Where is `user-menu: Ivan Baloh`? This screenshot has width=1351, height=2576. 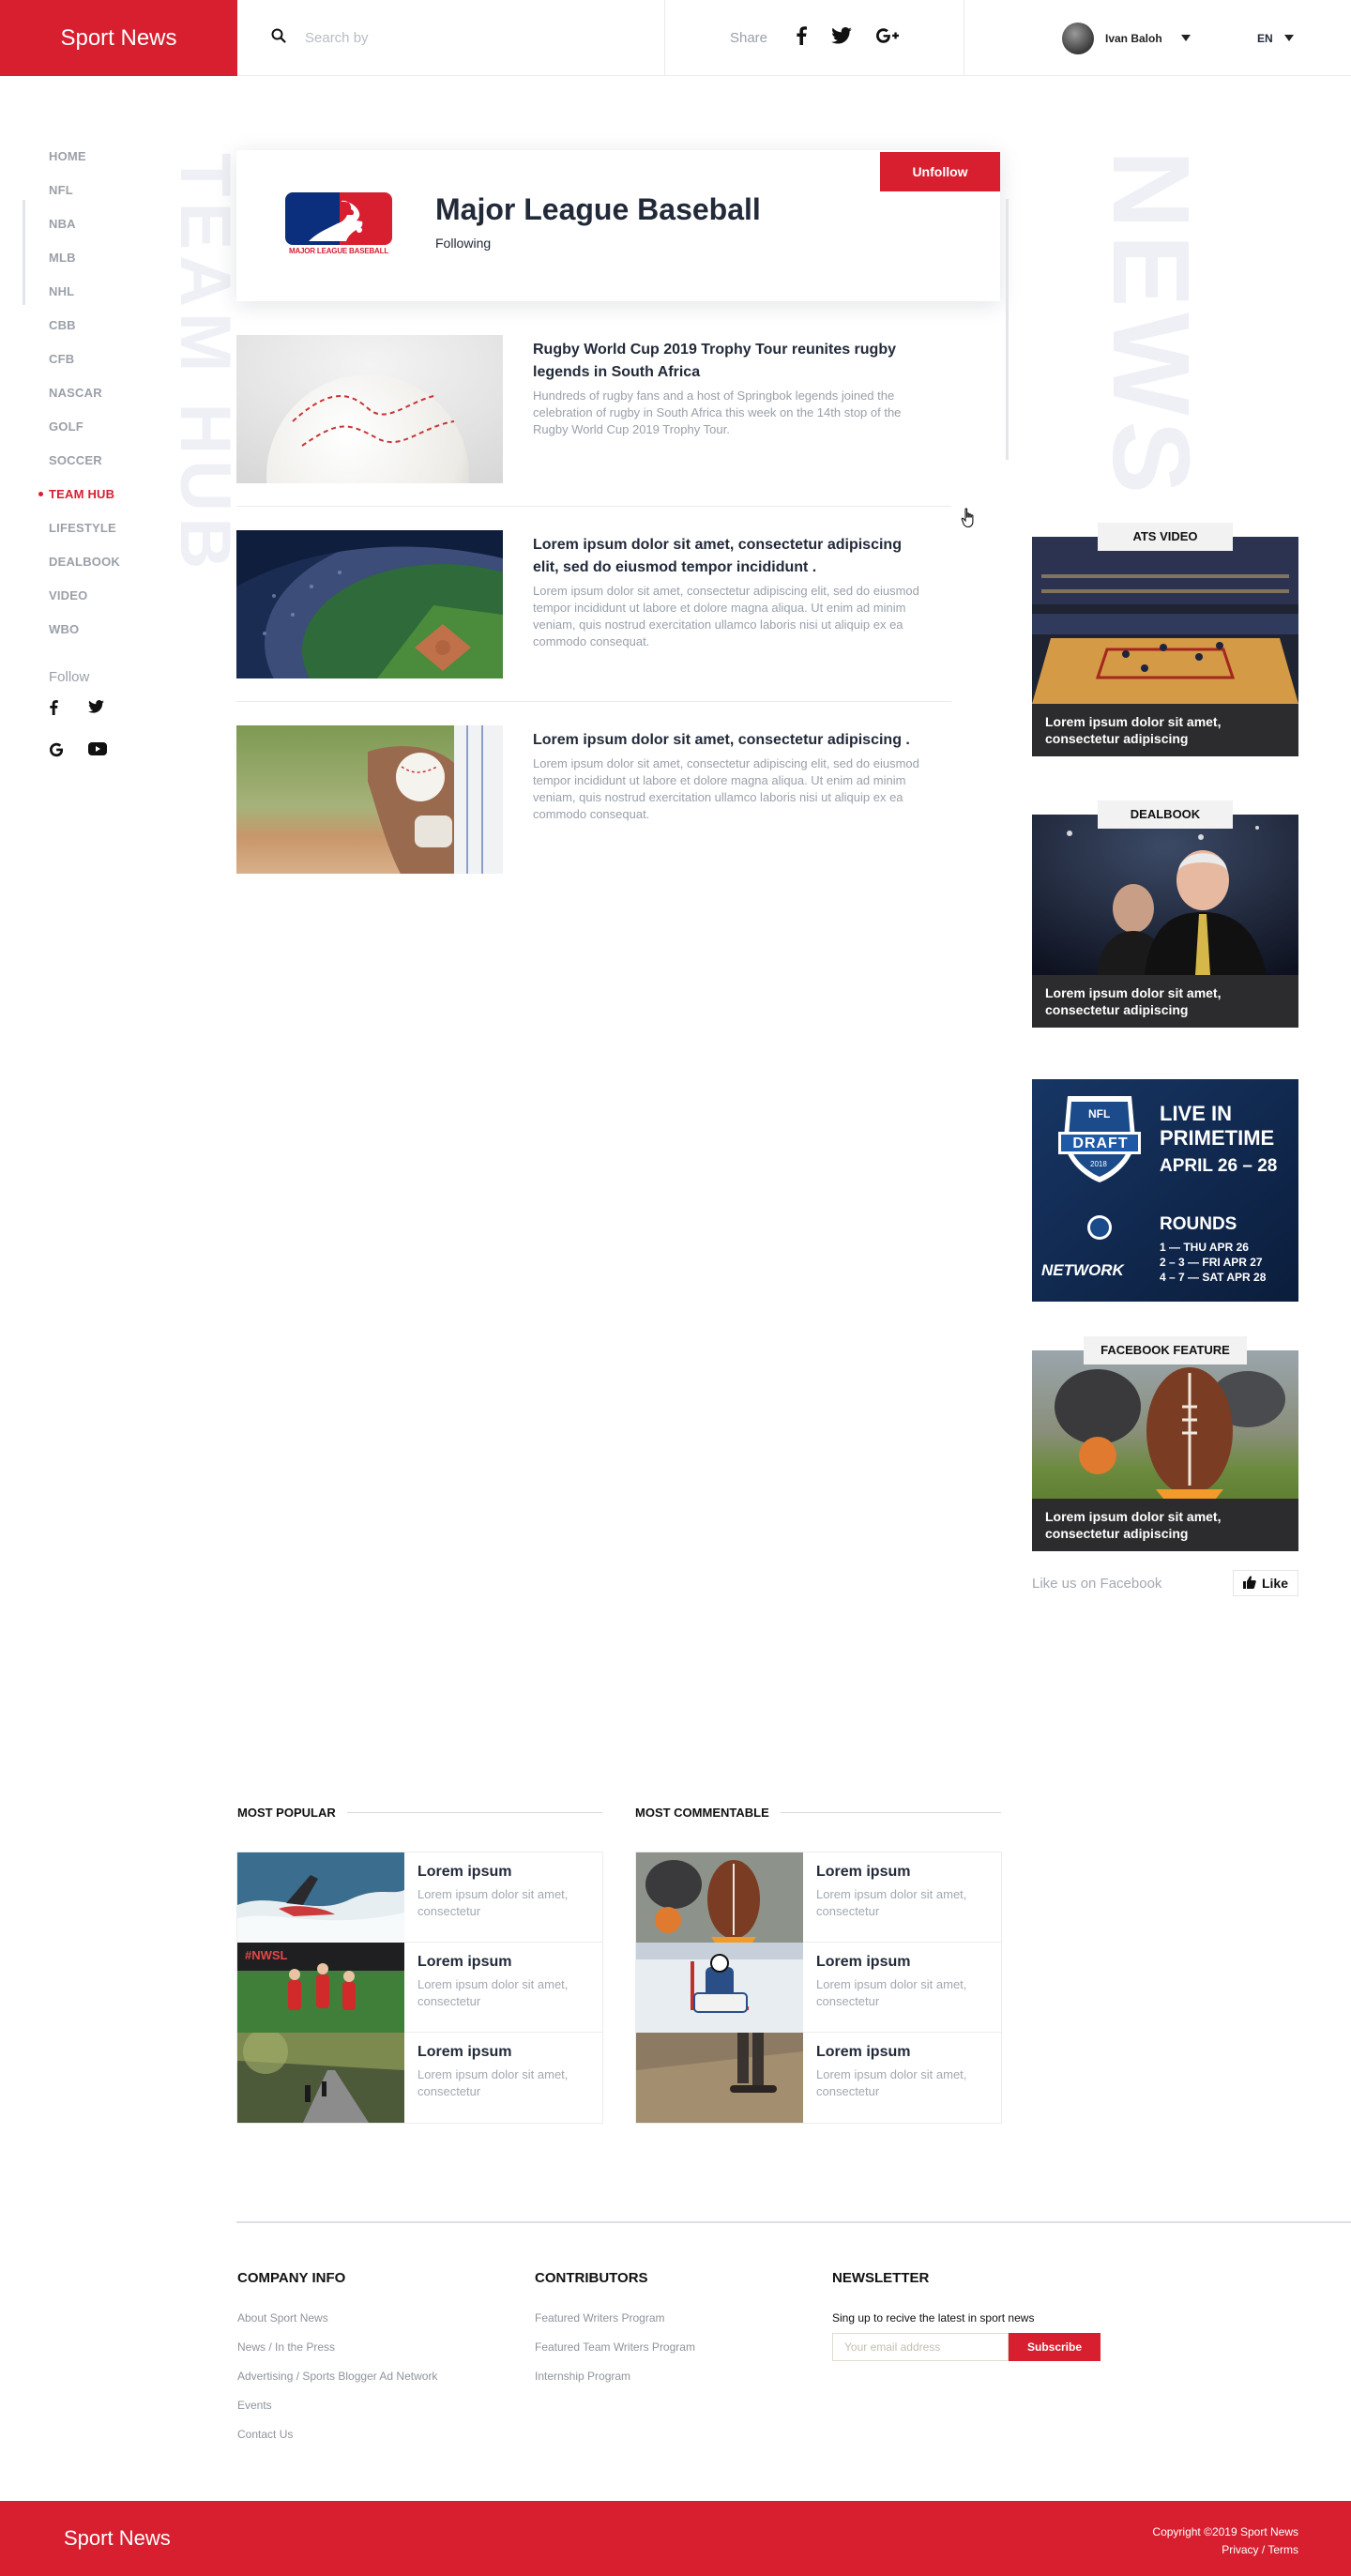 user-menu: Ivan Baloh is located at coordinates (1100, 38).